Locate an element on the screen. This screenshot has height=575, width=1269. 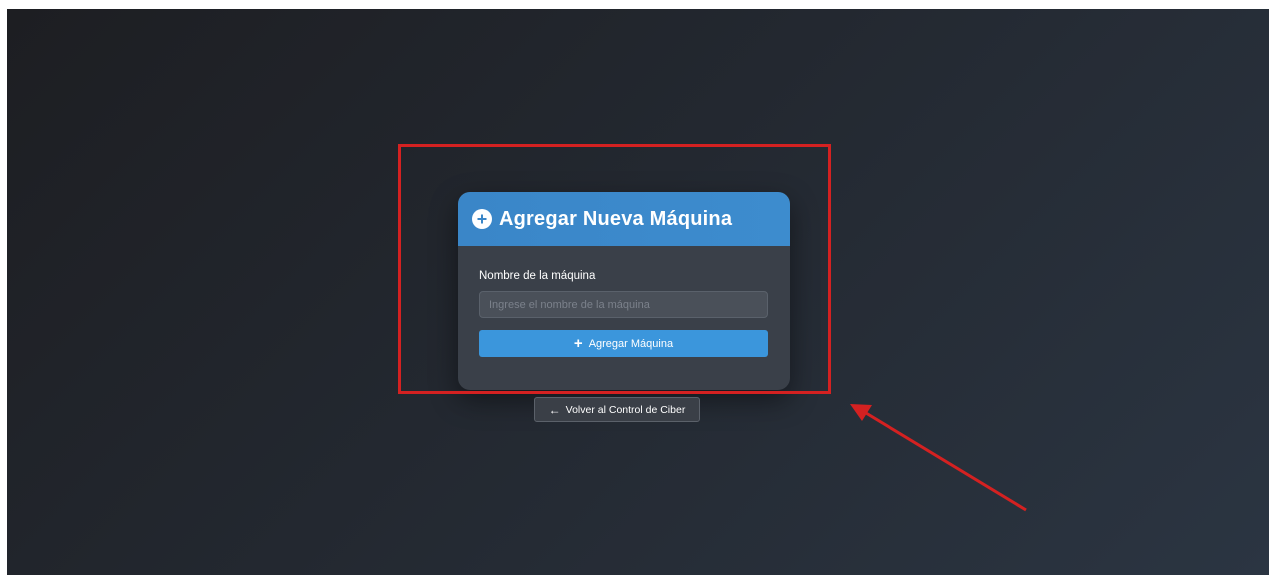
add-machine-button-label: Agregar Máquina is located at coordinates (631, 343).